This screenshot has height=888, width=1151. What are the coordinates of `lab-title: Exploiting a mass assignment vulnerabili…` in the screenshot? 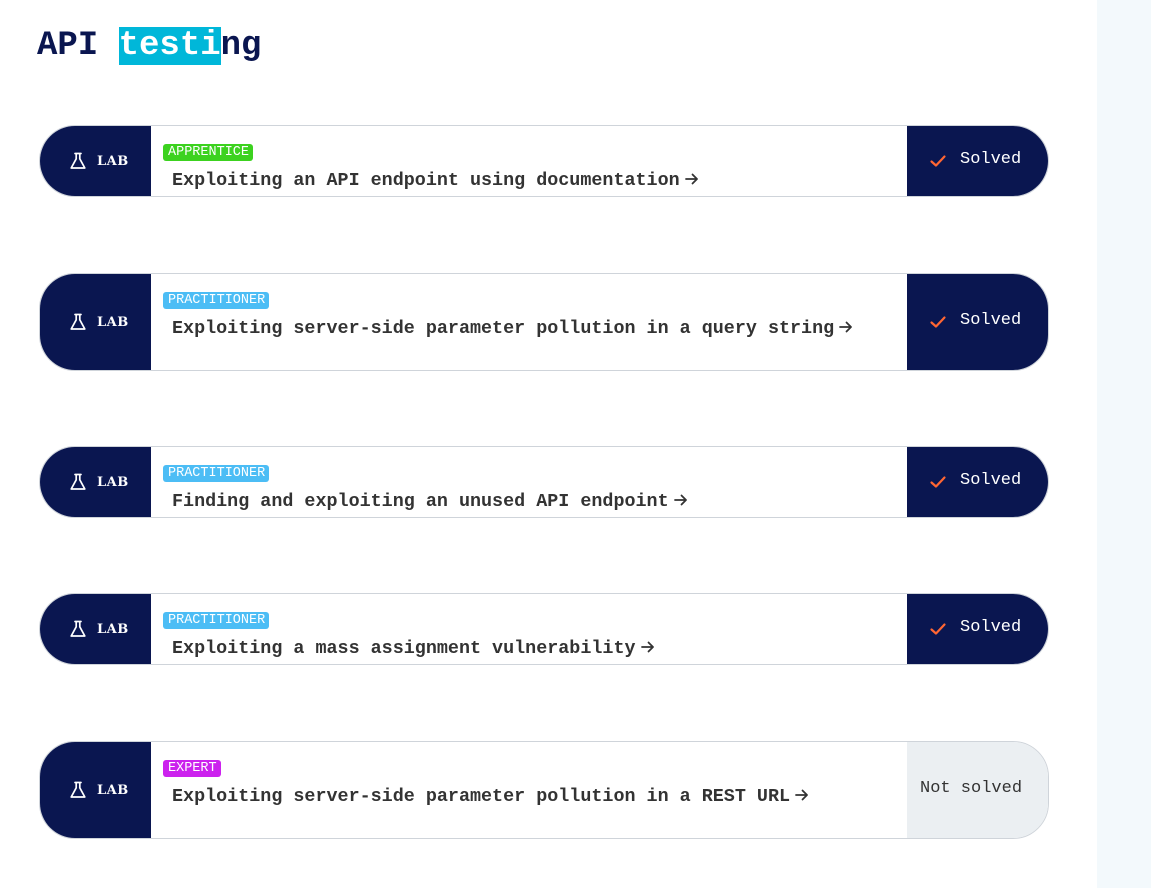 It's located at (404, 648).